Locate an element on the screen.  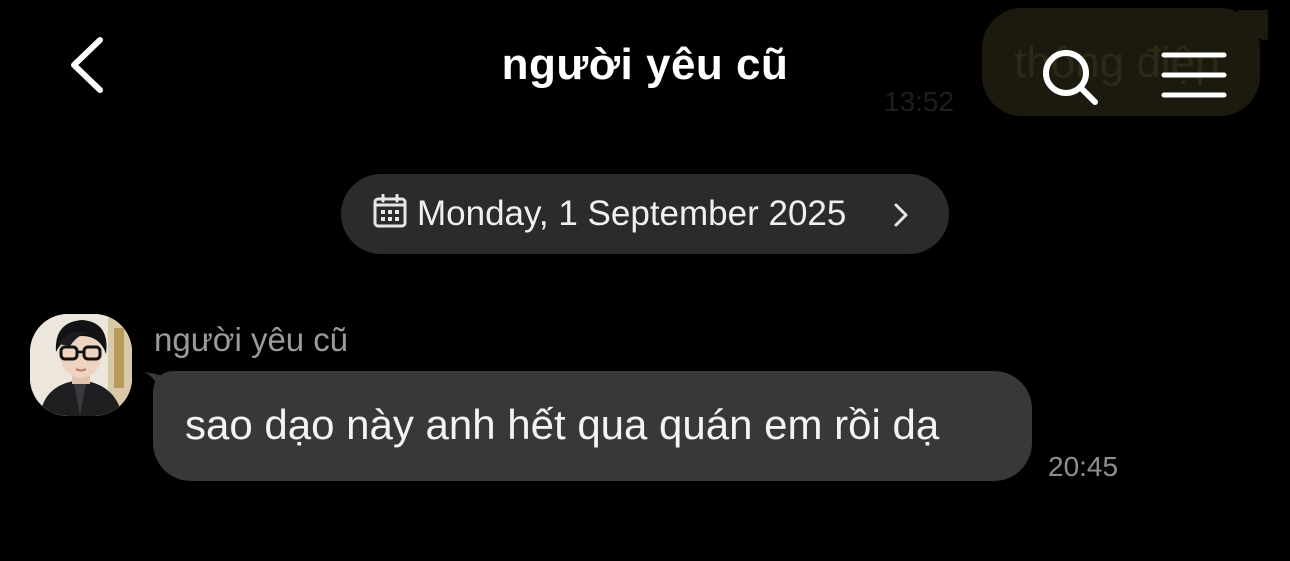
menu-button is located at coordinates (1194, 75).